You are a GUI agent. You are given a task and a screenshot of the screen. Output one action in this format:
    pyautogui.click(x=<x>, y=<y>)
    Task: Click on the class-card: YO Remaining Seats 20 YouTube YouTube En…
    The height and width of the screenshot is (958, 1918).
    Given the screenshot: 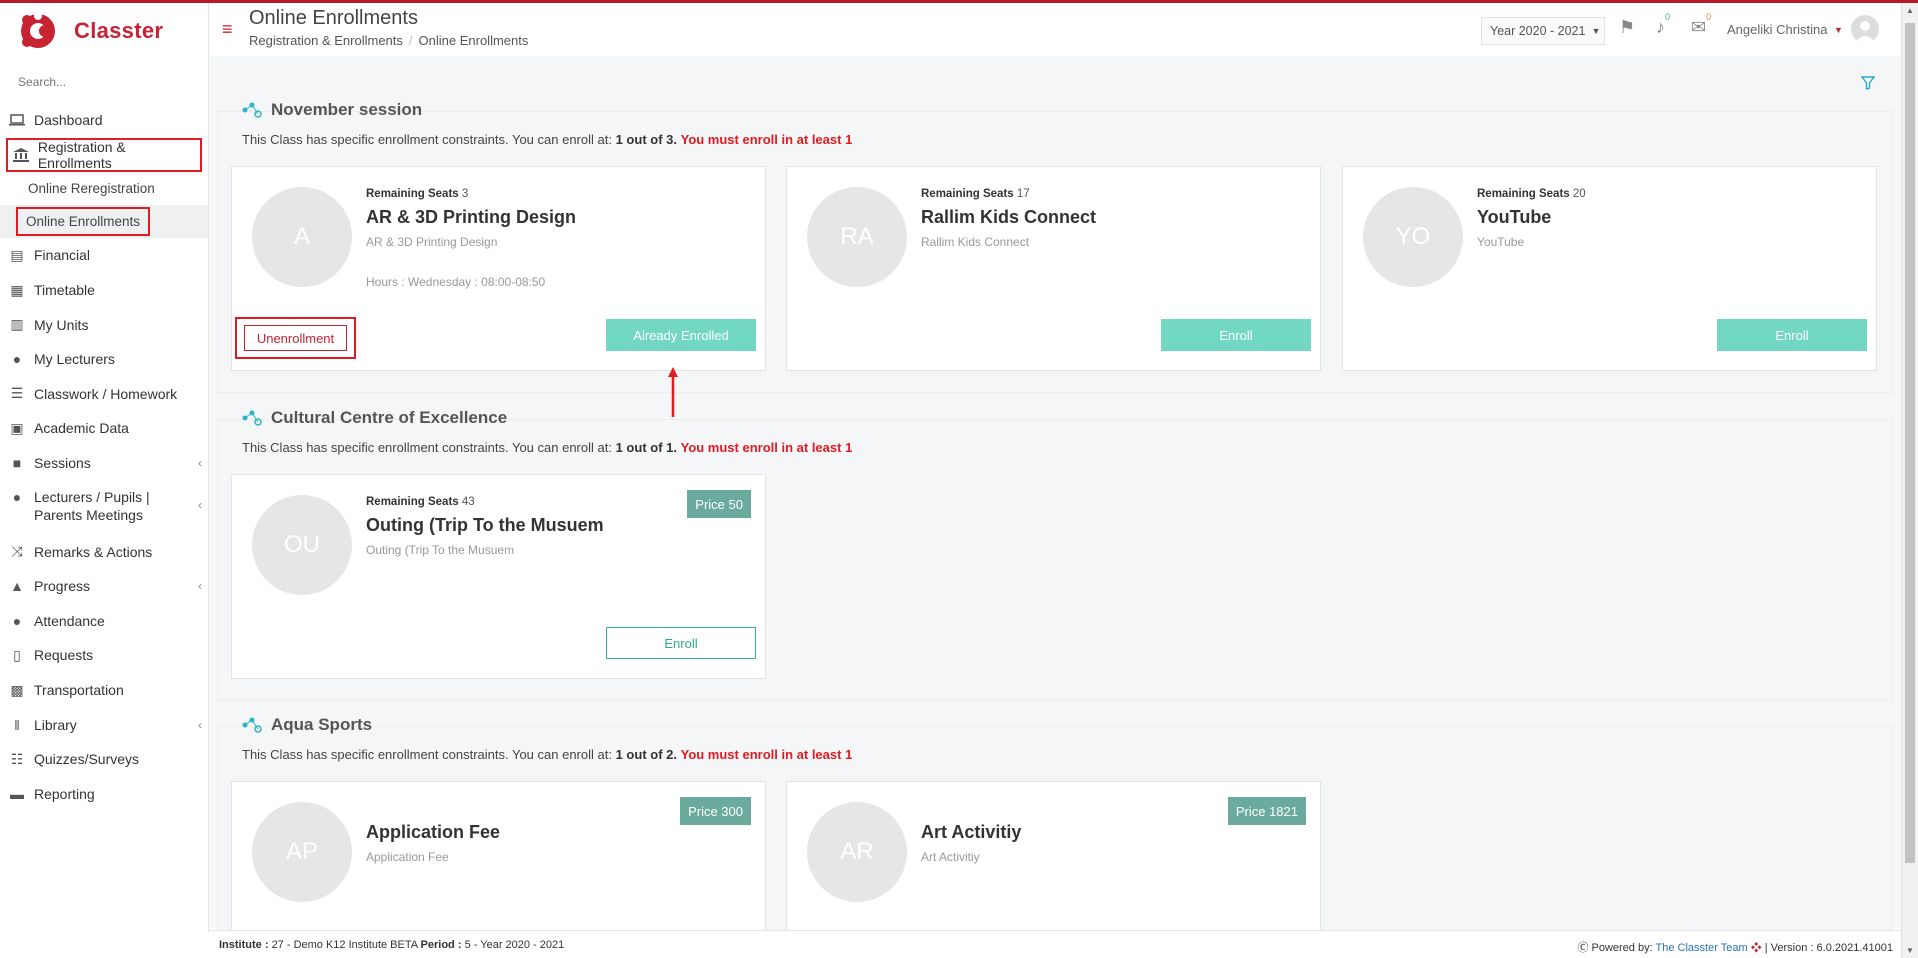 What is the action you would take?
    pyautogui.click(x=1609, y=268)
    